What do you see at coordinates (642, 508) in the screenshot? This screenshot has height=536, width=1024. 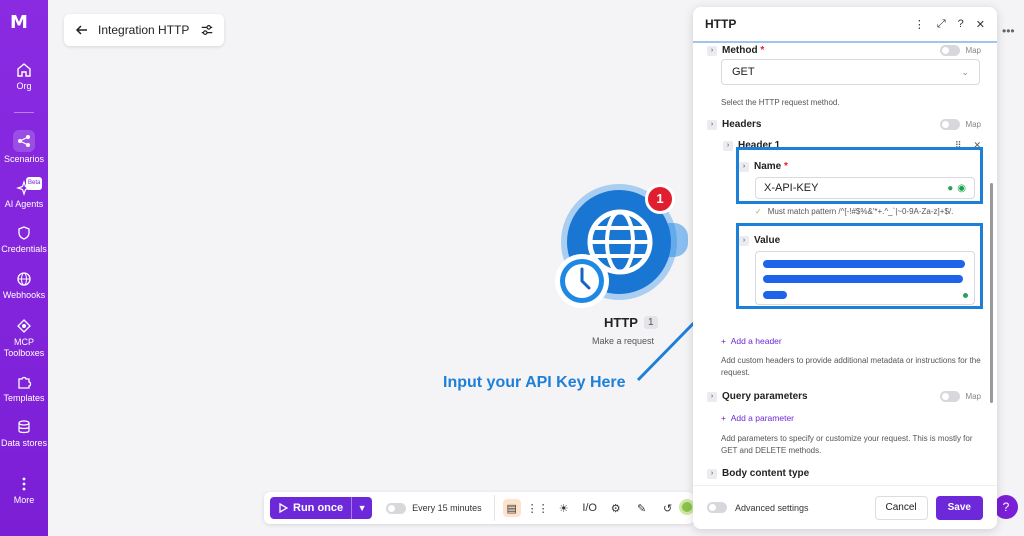 I see `edit-icon: ✎` at bounding box center [642, 508].